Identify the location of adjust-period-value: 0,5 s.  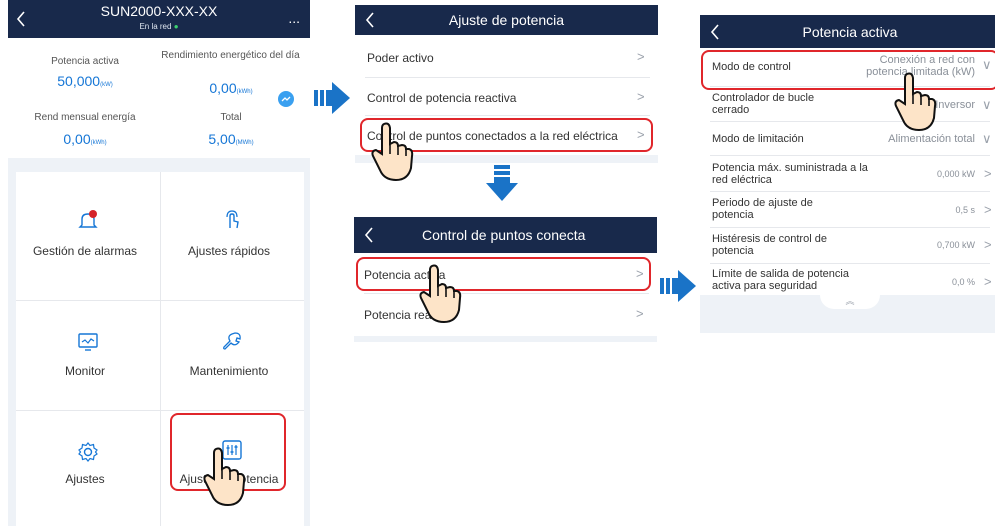
(932, 210).